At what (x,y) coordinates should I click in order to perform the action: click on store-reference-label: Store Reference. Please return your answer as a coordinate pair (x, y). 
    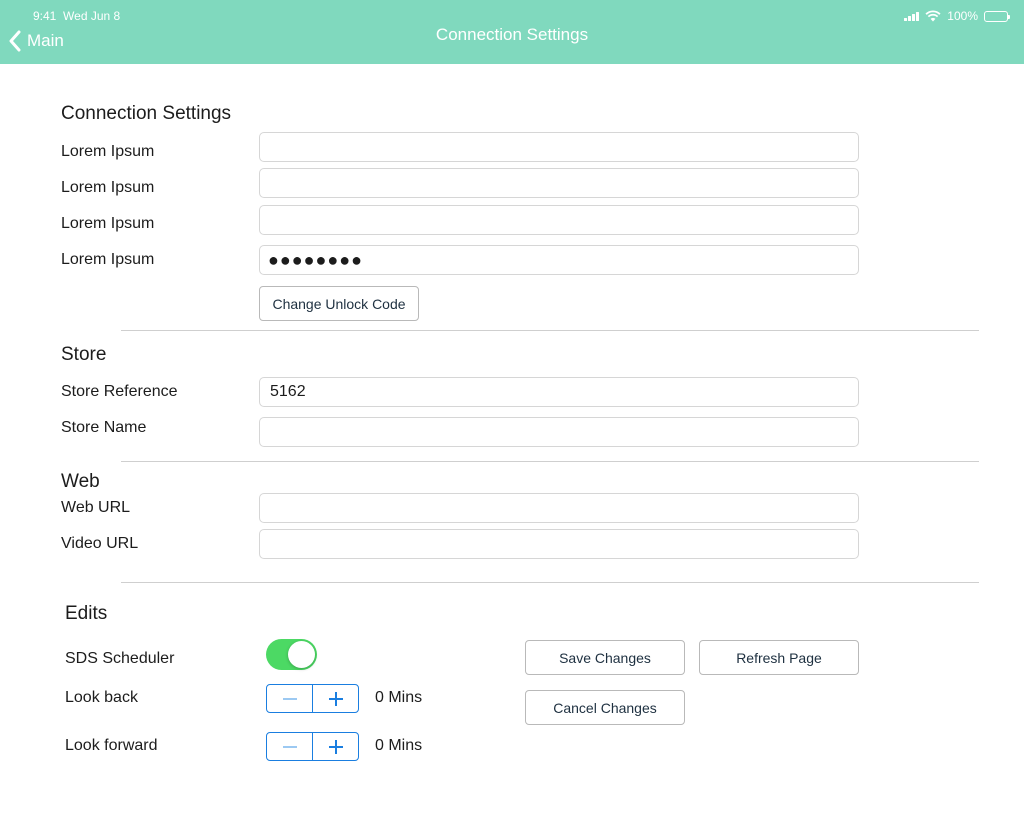
    Looking at the image, I should click on (119, 391).